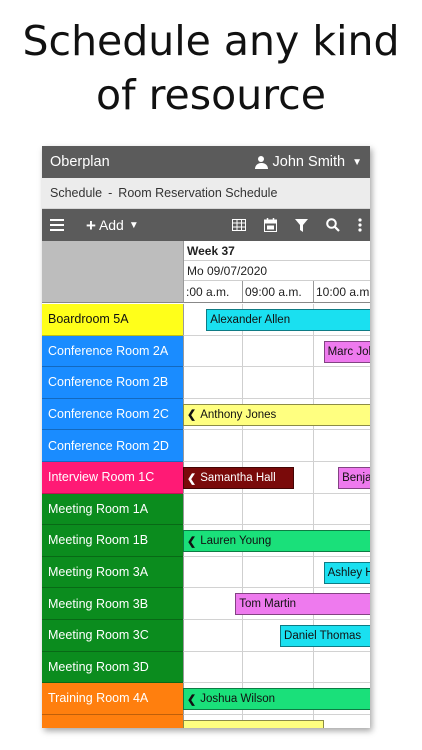  I want to click on event-label: Ashley Harris, so click(348, 572).